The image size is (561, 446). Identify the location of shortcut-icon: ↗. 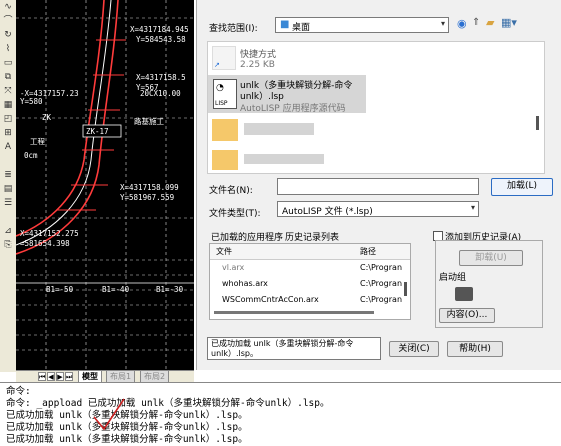
(224, 58).